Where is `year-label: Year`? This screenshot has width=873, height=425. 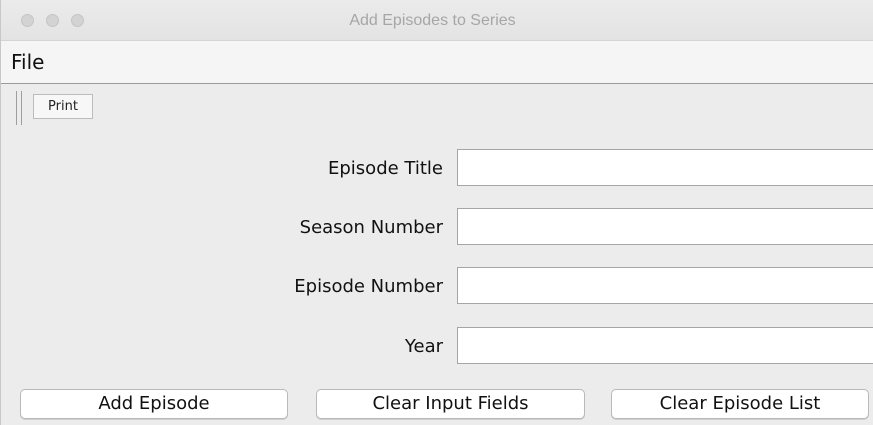 year-label: Year is located at coordinates (423, 346).